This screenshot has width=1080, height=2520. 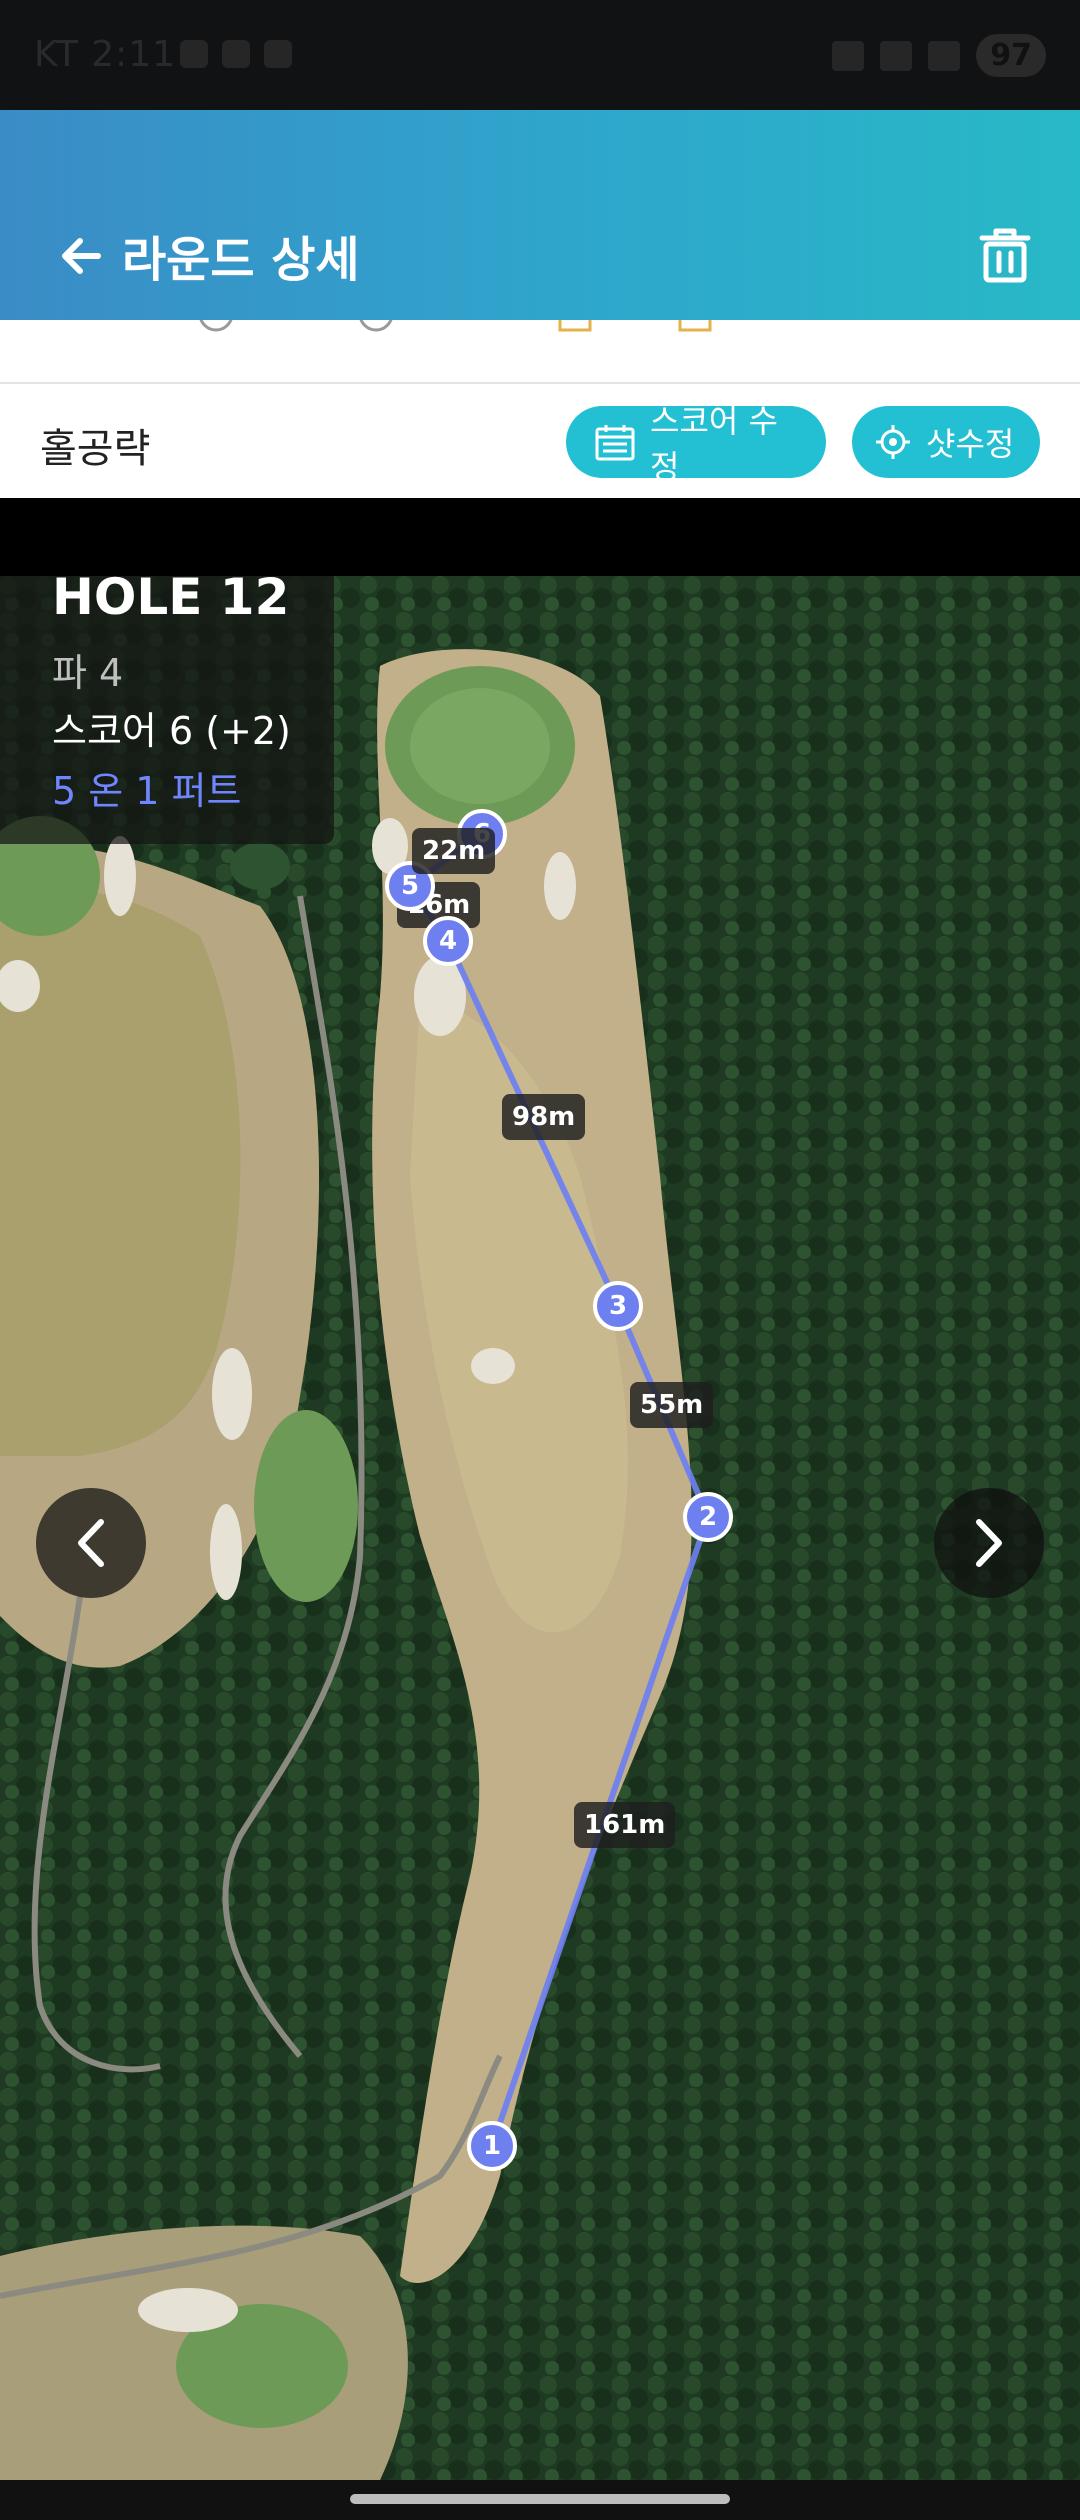 I want to click on arrow-left-icon, so click(x=81, y=256).